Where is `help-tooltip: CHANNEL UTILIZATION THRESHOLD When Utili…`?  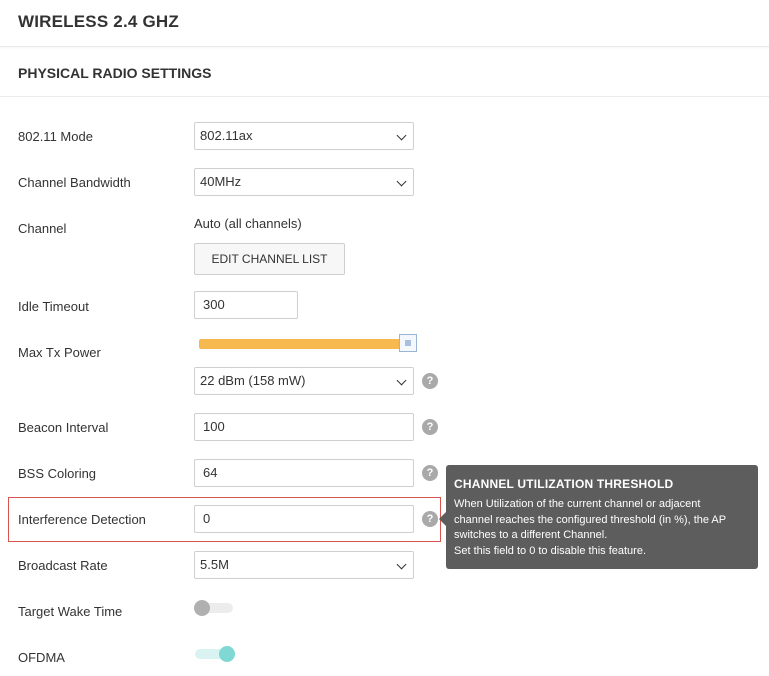
help-tooltip: CHANNEL UTILIZATION THRESHOLD When Utili… is located at coordinates (598, 517).